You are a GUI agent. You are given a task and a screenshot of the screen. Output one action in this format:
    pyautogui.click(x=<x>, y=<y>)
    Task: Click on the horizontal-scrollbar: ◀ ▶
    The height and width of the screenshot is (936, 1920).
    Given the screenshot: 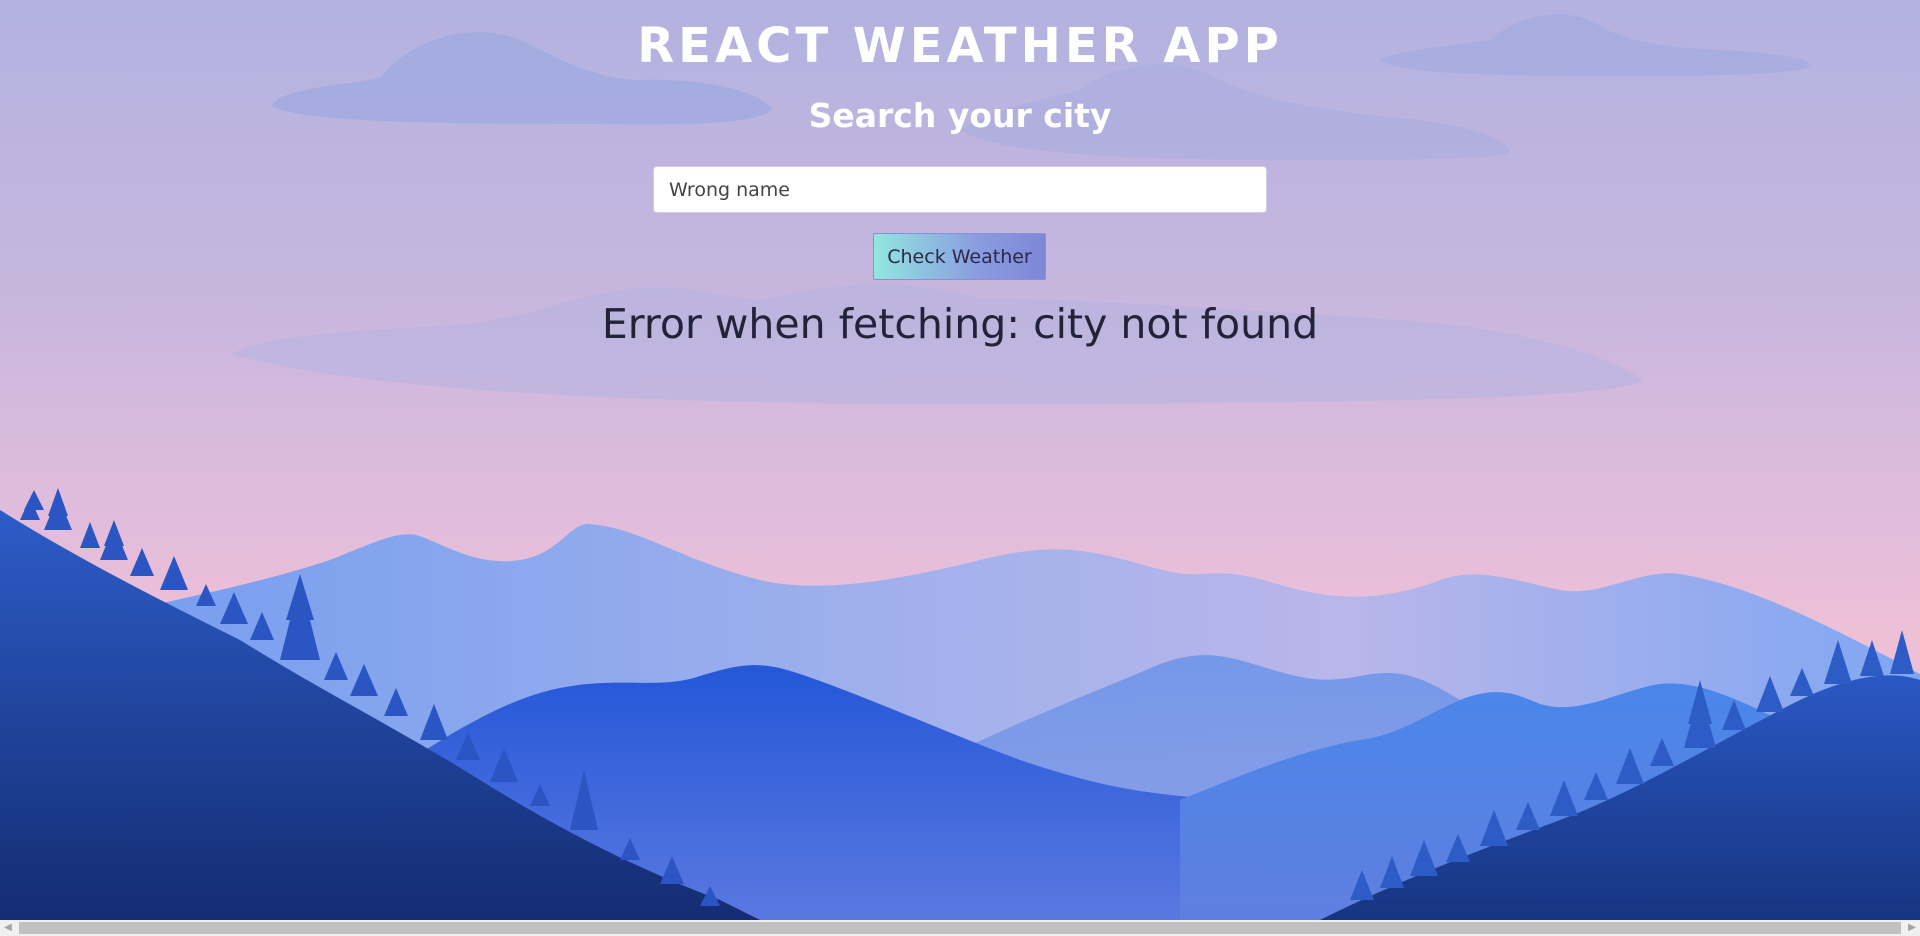 What is the action you would take?
    pyautogui.click(x=960, y=928)
    